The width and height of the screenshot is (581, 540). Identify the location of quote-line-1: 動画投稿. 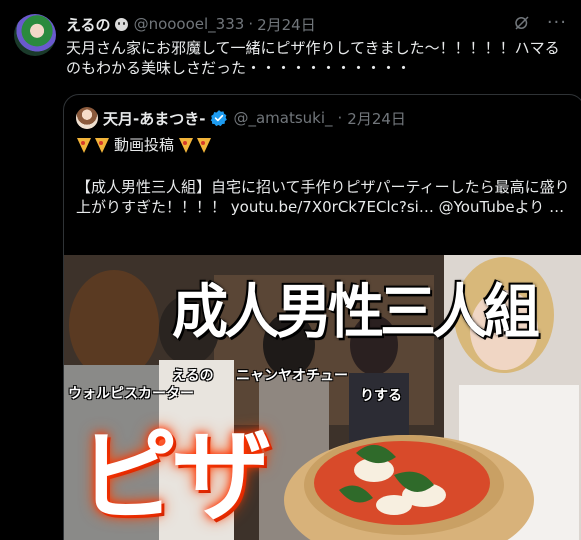
(144, 145).